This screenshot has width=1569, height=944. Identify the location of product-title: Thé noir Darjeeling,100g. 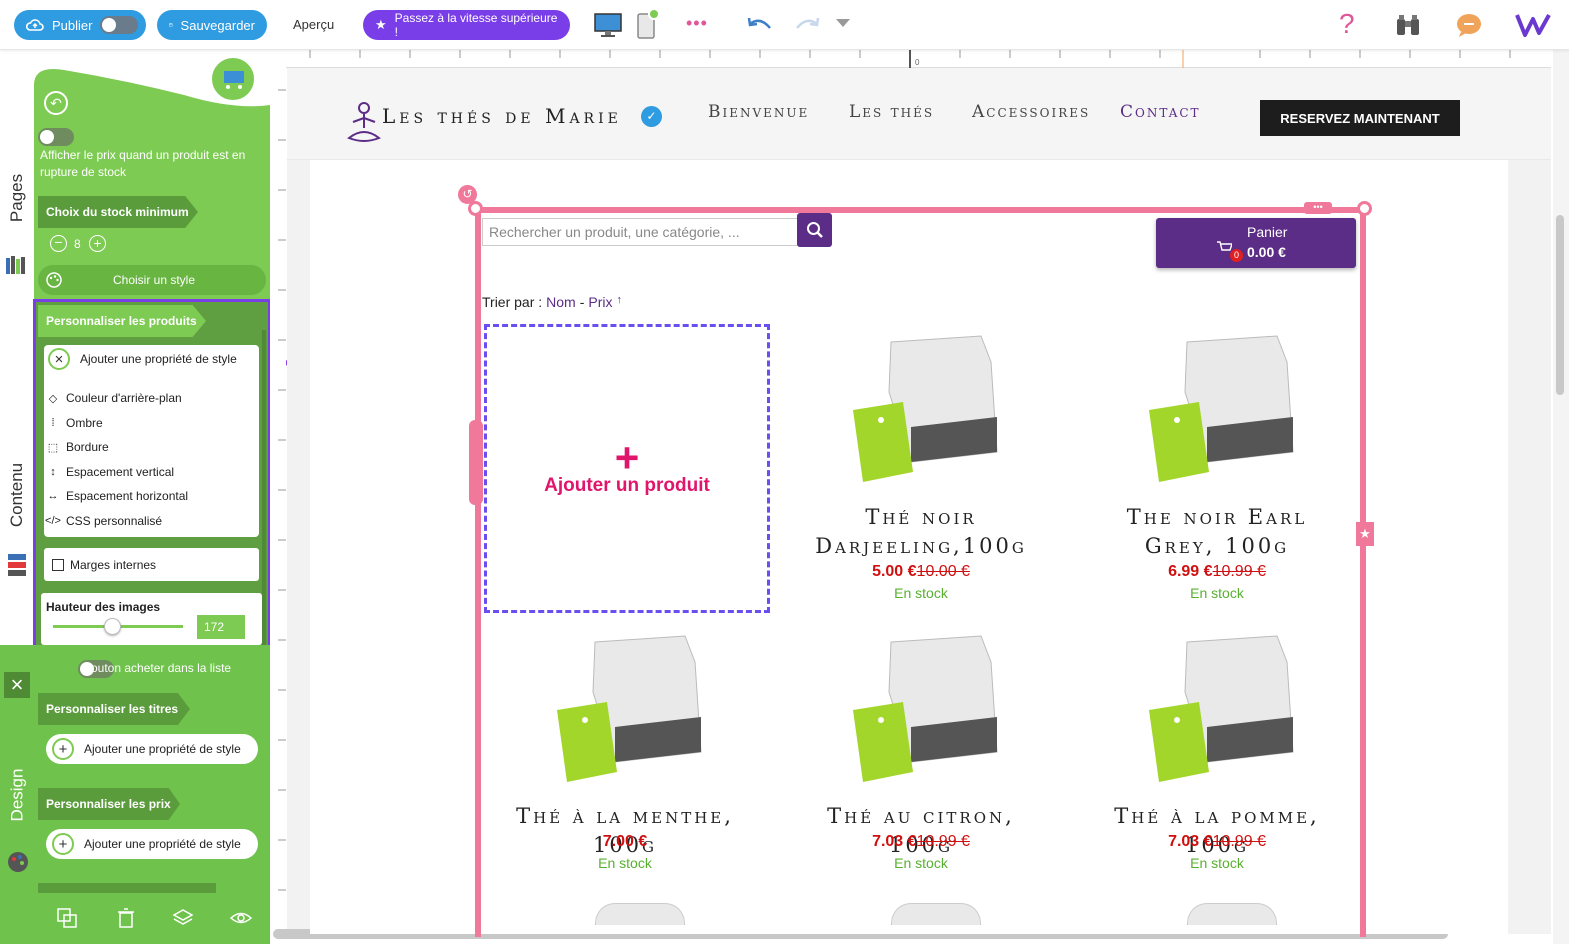
(921, 532).